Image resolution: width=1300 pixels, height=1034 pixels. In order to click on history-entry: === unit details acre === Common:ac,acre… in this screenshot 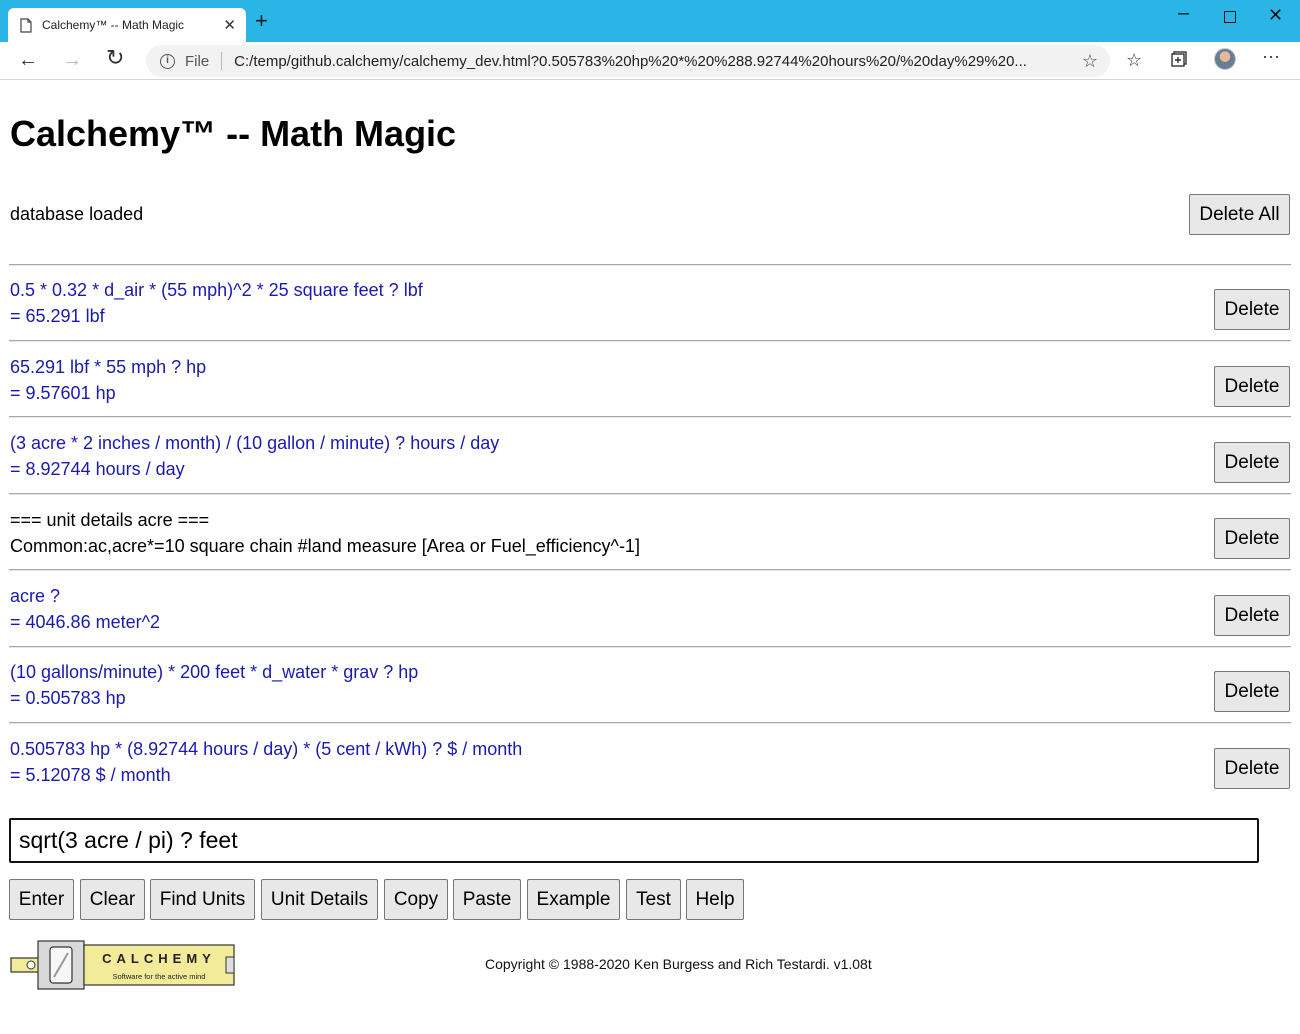, I will do `click(325, 533)`.